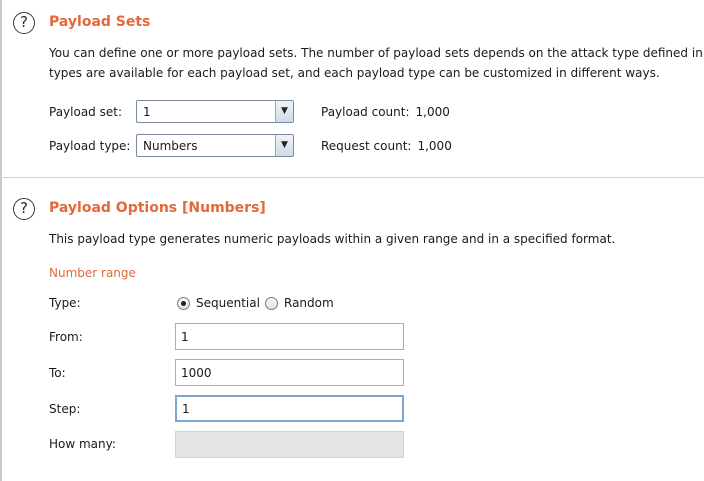 This screenshot has width=704, height=481. I want to click on request-count-value: 1,000, so click(434, 146).